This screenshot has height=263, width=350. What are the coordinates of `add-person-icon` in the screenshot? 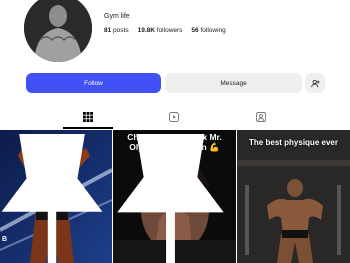 It's located at (315, 83).